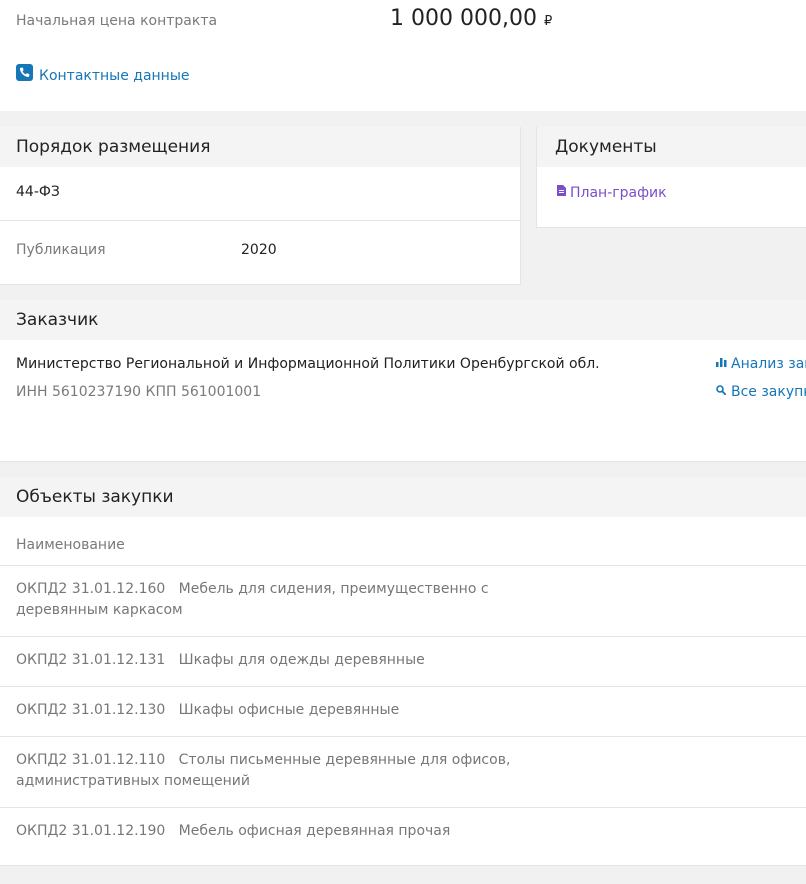 Image resolution: width=806 pixels, height=884 pixels. What do you see at coordinates (403, 320) in the screenshot?
I see `customer-title: Заказчик` at bounding box center [403, 320].